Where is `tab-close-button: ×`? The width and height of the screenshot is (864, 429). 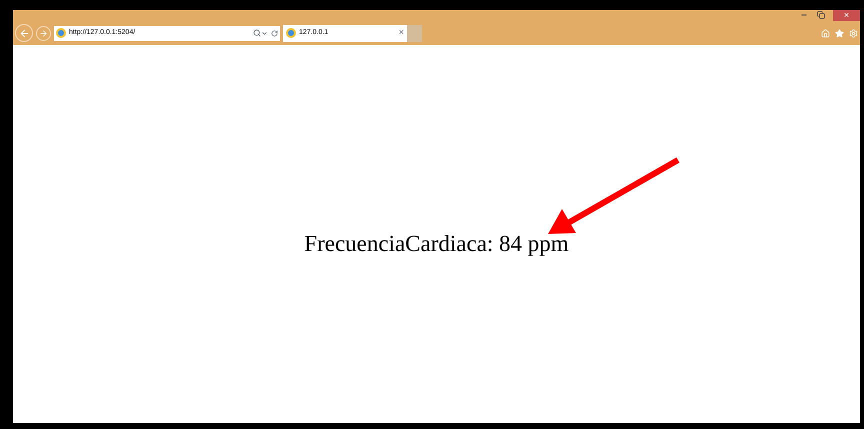
tab-close-button: × is located at coordinates (401, 33).